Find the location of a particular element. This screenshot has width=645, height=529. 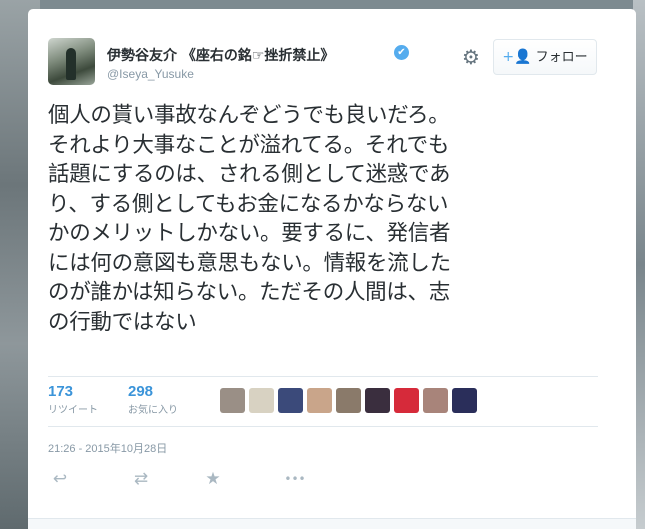

tweet-timestamp: 21:26 - 2015年10月28日 is located at coordinates (107, 448).